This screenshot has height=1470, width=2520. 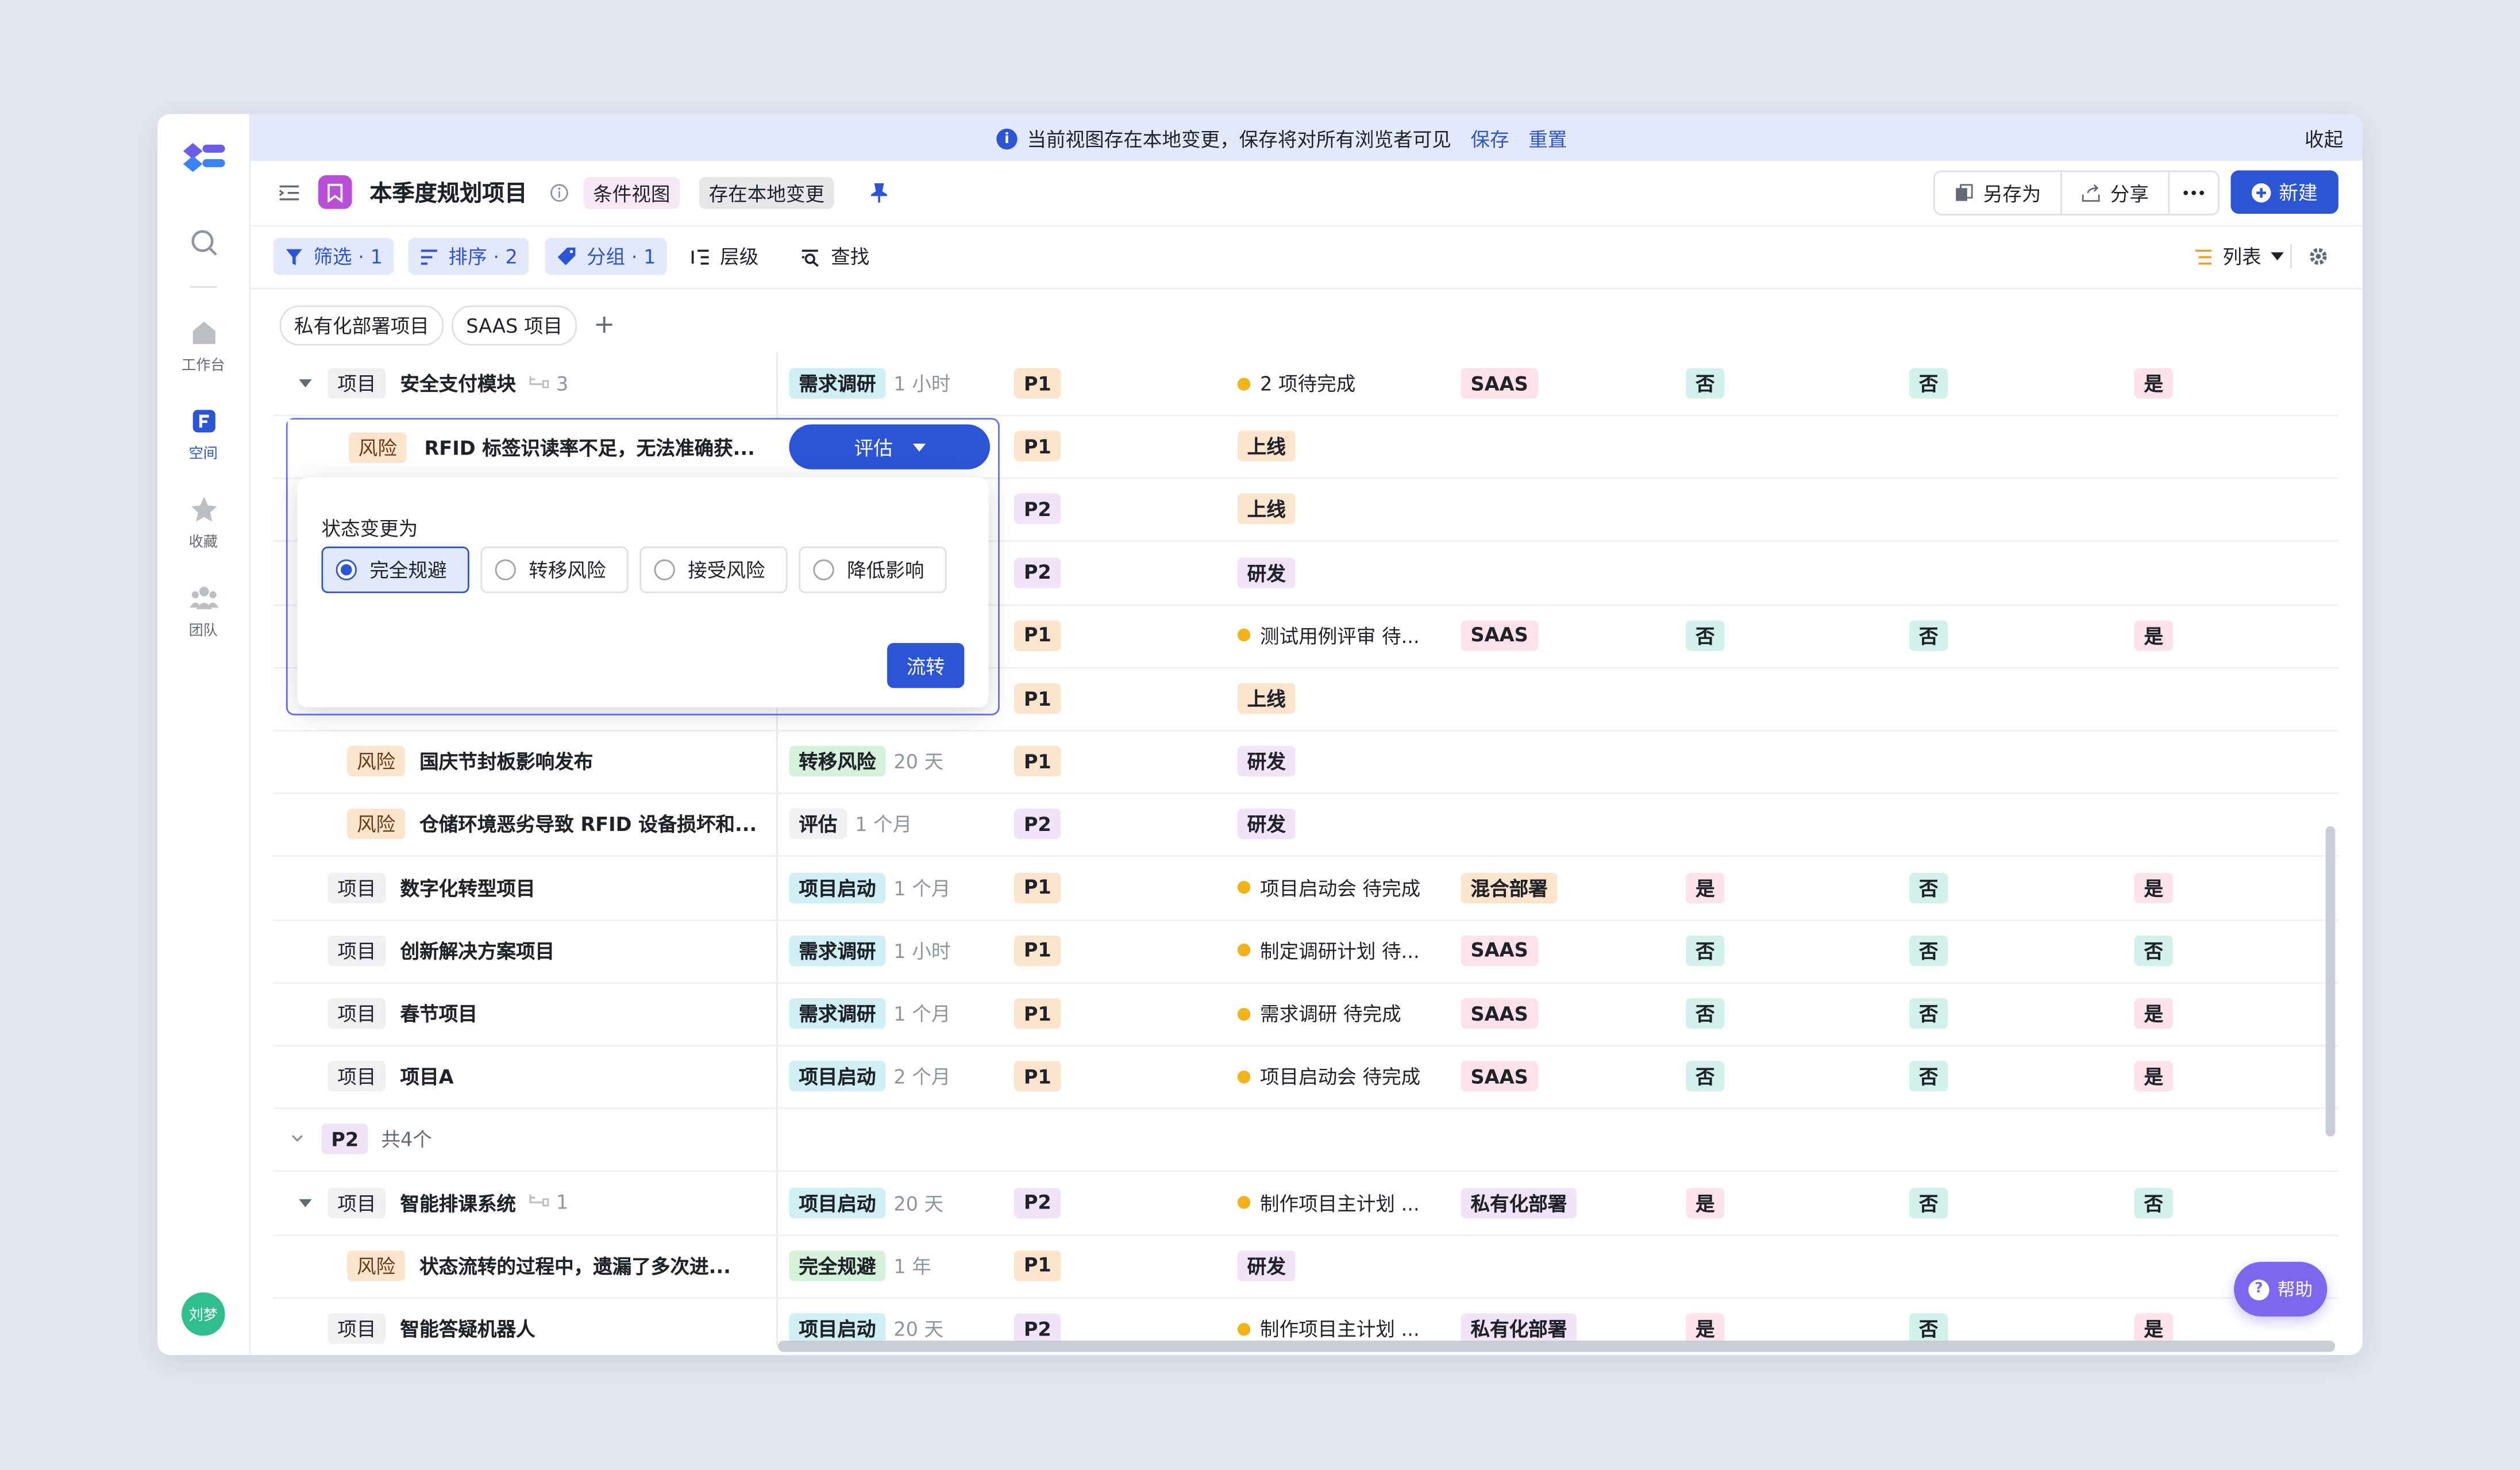 What do you see at coordinates (204, 510) in the screenshot?
I see `star-icon` at bounding box center [204, 510].